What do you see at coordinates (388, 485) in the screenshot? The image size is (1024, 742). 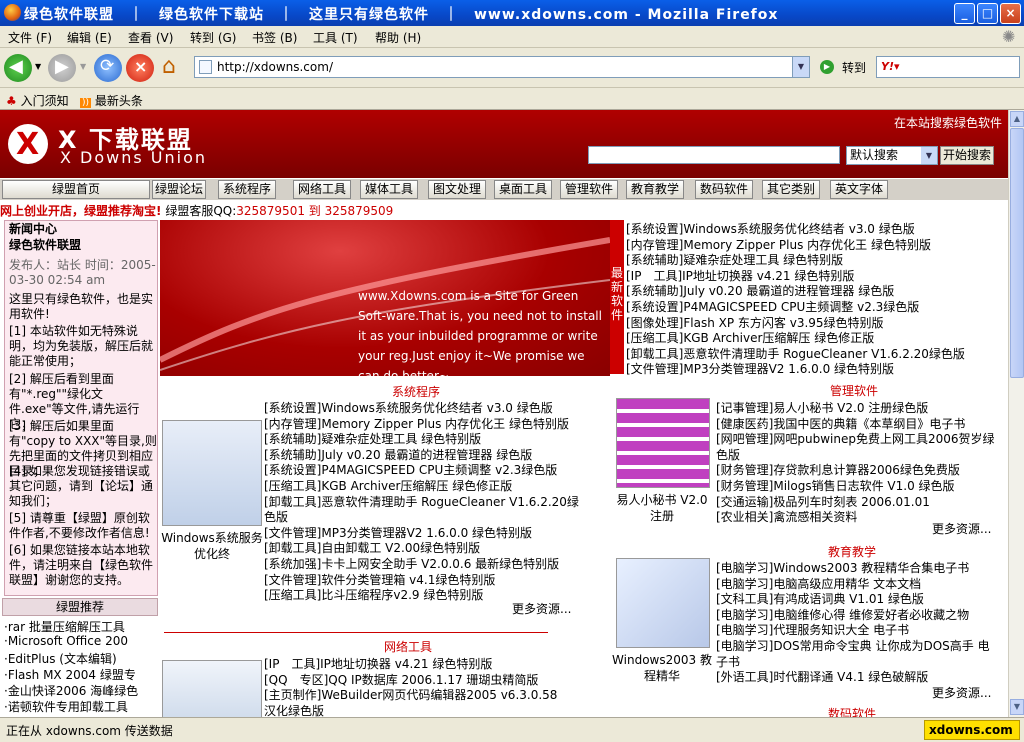 I see `system-item: [压缩工具]KGB Archiver压缩解压 绿色修正版` at bounding box center [388, 485].